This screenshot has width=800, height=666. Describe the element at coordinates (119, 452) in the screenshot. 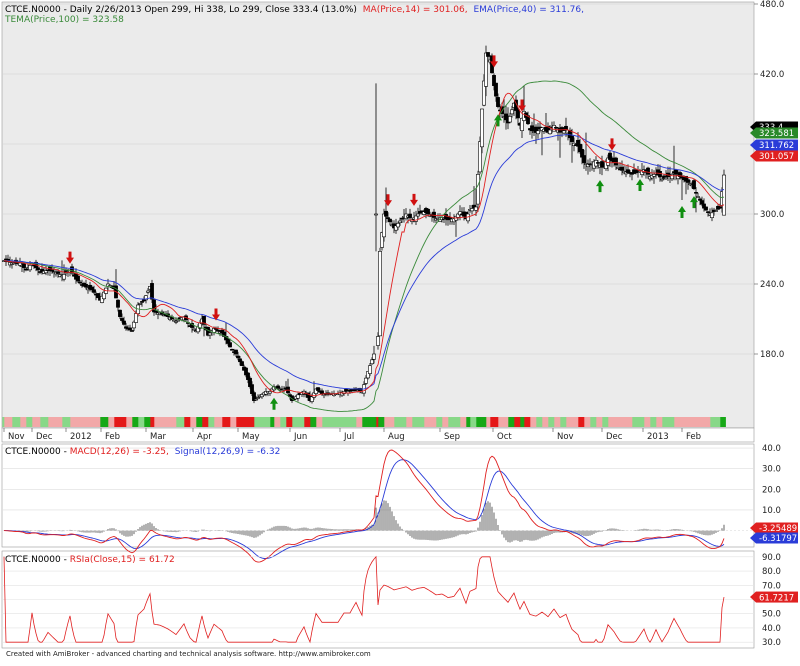

I see `macd-label: MACD(12,26) = -3.25,` at that location.